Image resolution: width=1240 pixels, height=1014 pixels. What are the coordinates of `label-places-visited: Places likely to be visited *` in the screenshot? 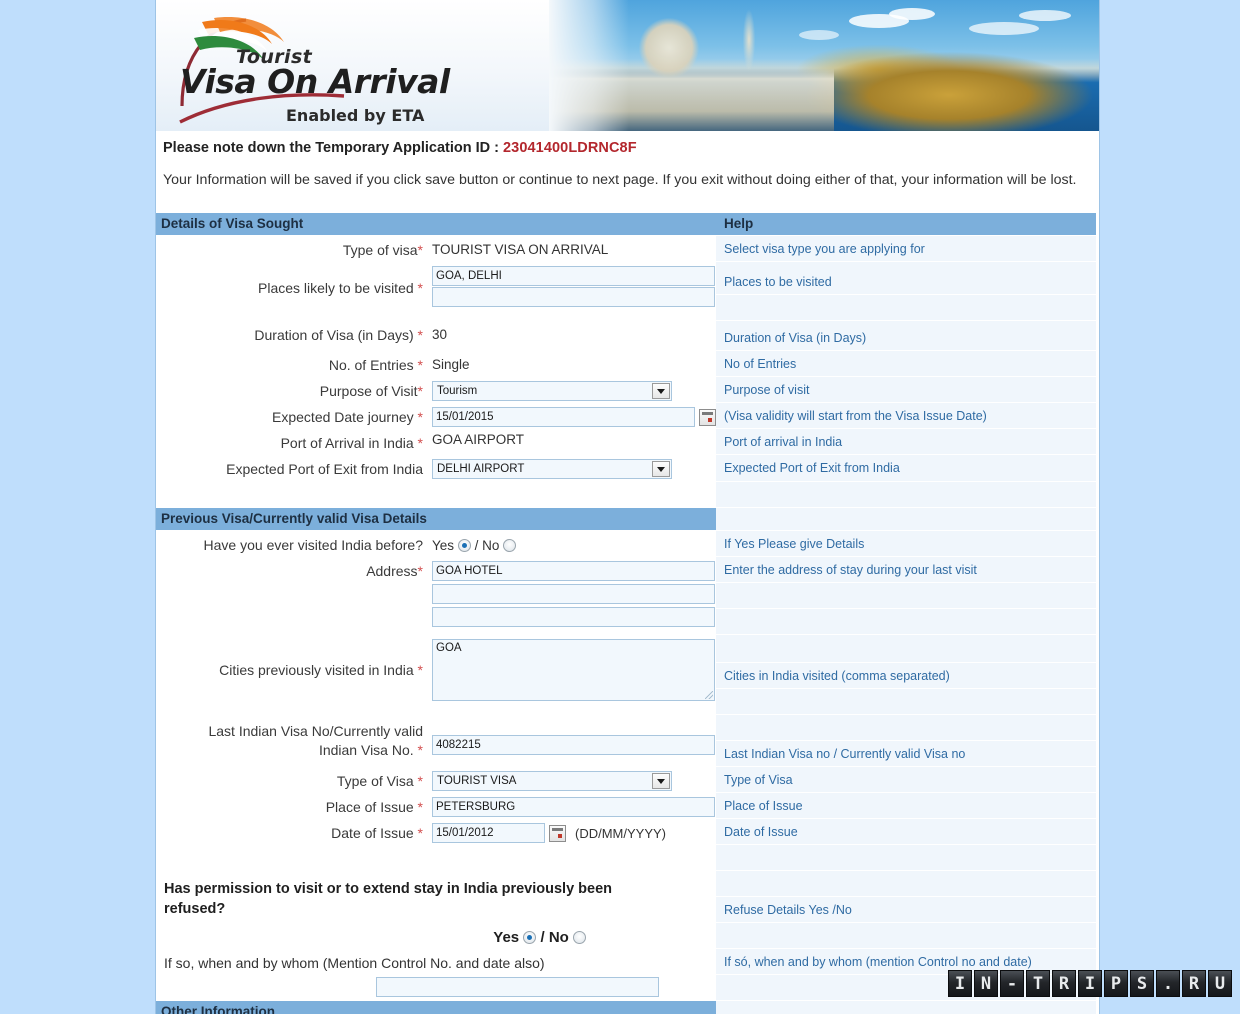 It's located at (292, 280).